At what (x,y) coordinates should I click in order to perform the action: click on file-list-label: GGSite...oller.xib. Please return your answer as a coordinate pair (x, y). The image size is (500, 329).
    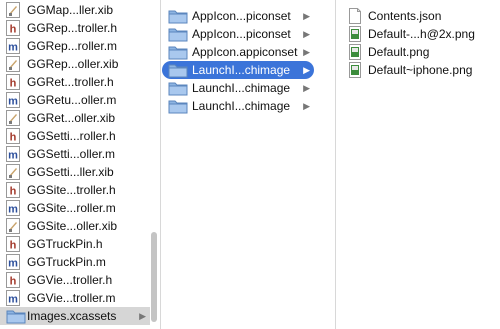
    Looking at the image, I should click on (72, 226).